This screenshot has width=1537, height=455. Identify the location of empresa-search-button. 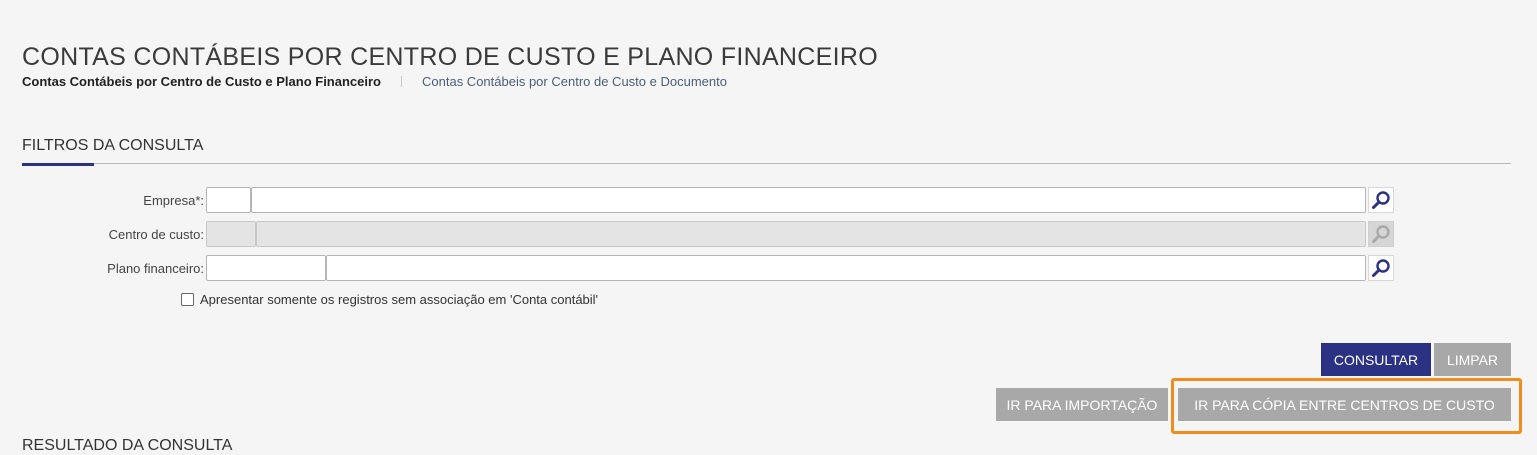
(1381, 200).